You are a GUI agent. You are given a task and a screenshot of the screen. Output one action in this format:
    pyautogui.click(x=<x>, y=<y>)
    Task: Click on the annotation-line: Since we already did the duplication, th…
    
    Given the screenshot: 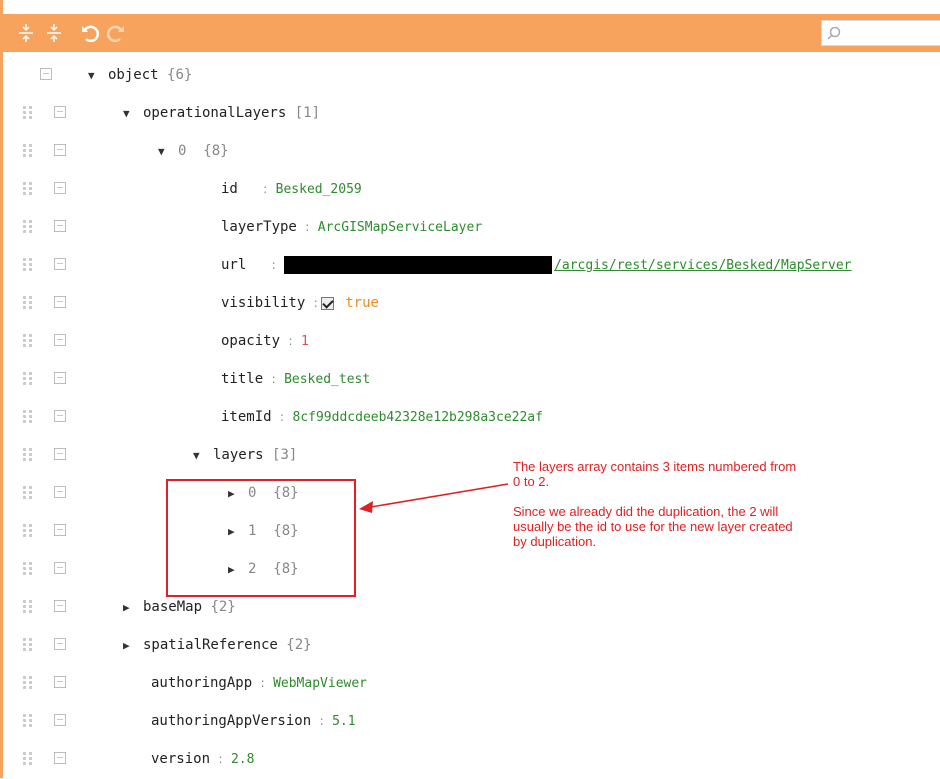 What is the action you would take?
    pyautogui.click(x=646, y=511)
    